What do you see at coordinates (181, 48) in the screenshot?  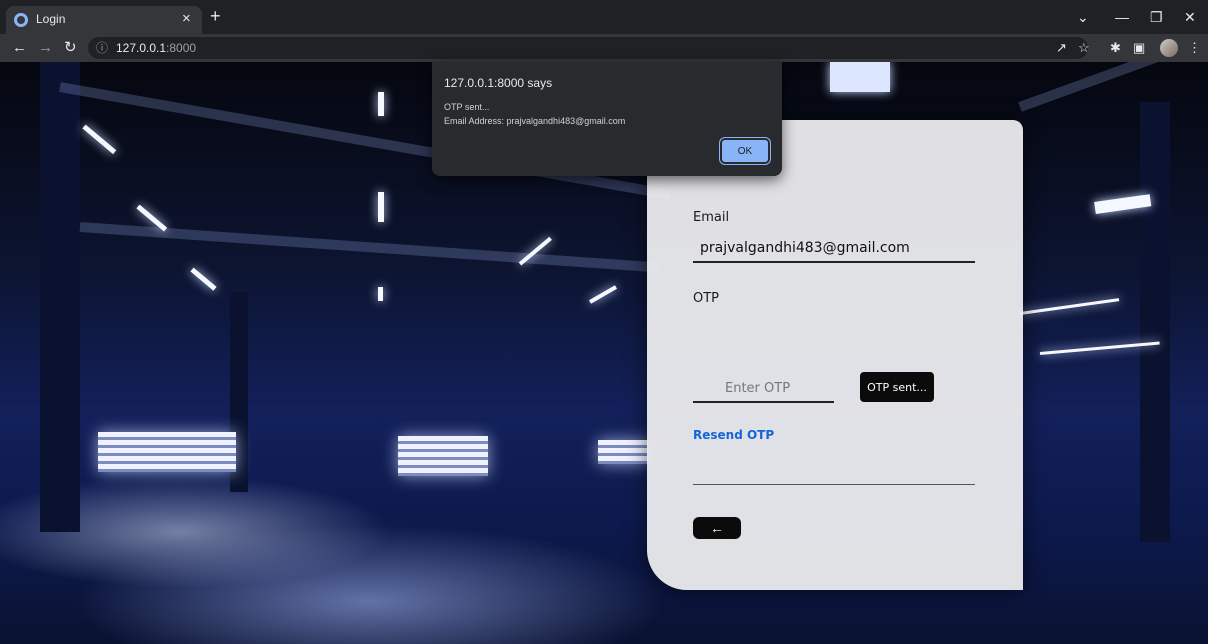 I see `url-port: :8000` at bounding box center [181, 48].